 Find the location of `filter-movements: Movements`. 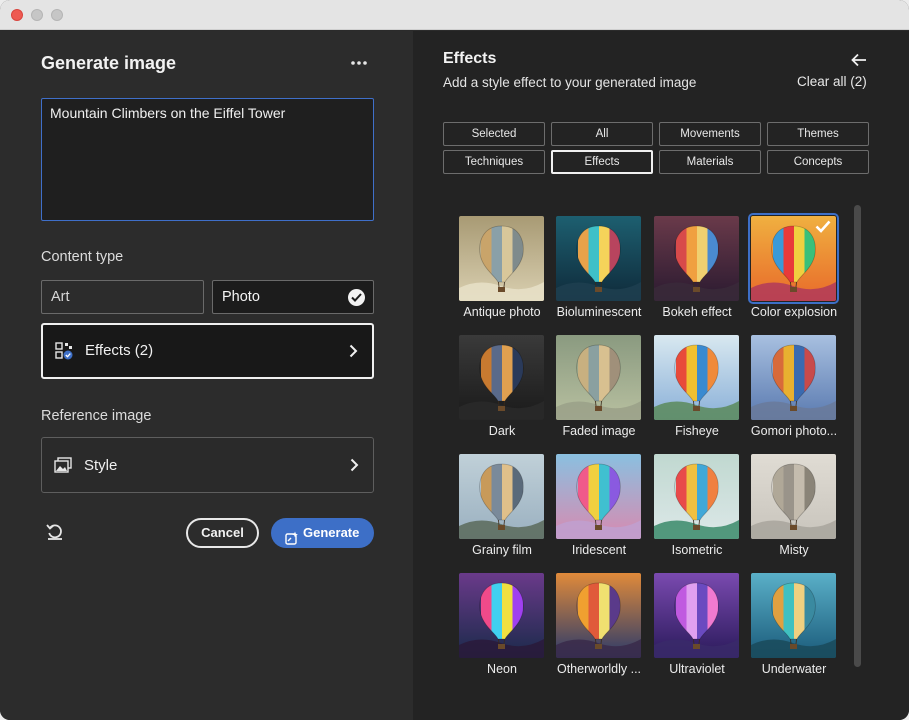

filter-movements: Movements is located at coordinates (710, 134).